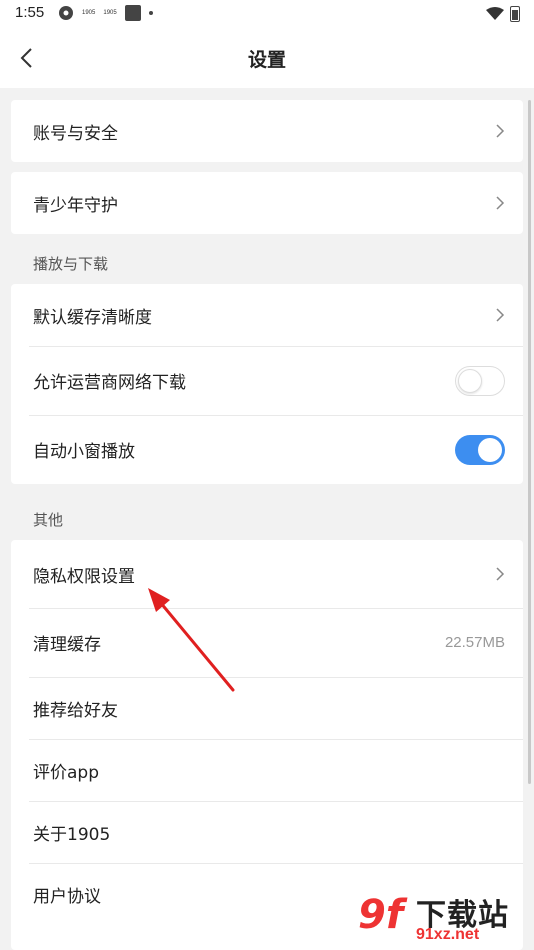  I want to click on account-security-label: 账号与安全, so click(75, 133).